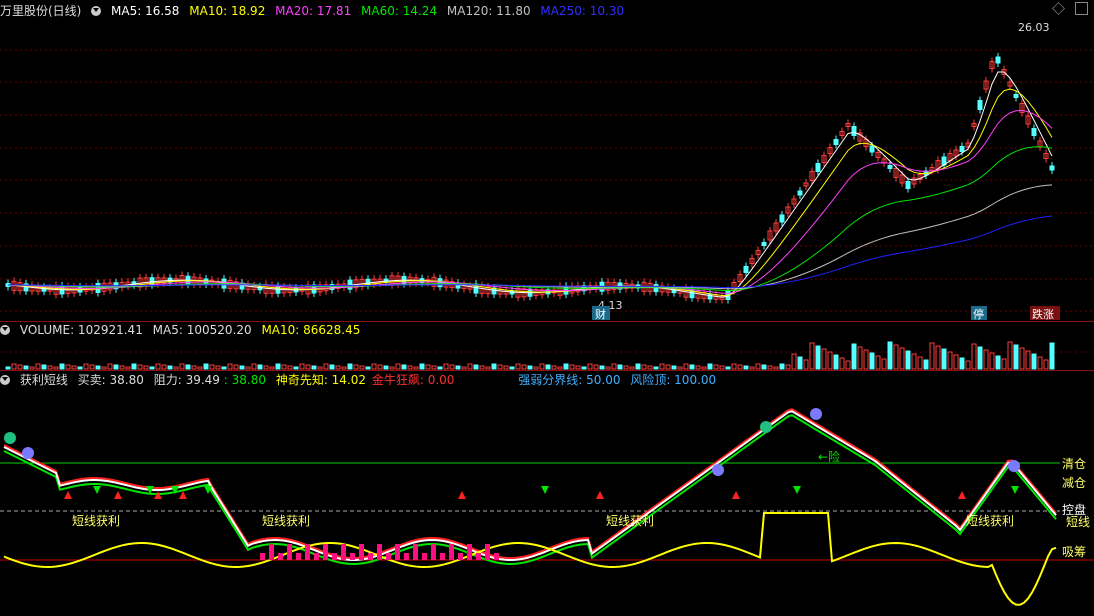 The image size is (1094, 616). I want to click on arrow-down-icon, so click(797, 490).